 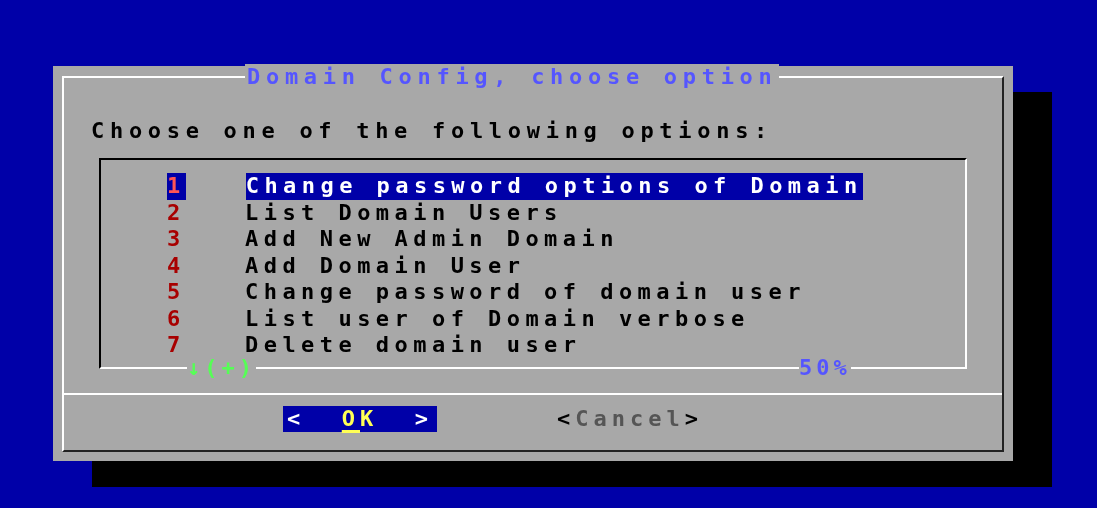 I want to click on menu-item: Add New Admin Domain, so click(x=432, y=239).